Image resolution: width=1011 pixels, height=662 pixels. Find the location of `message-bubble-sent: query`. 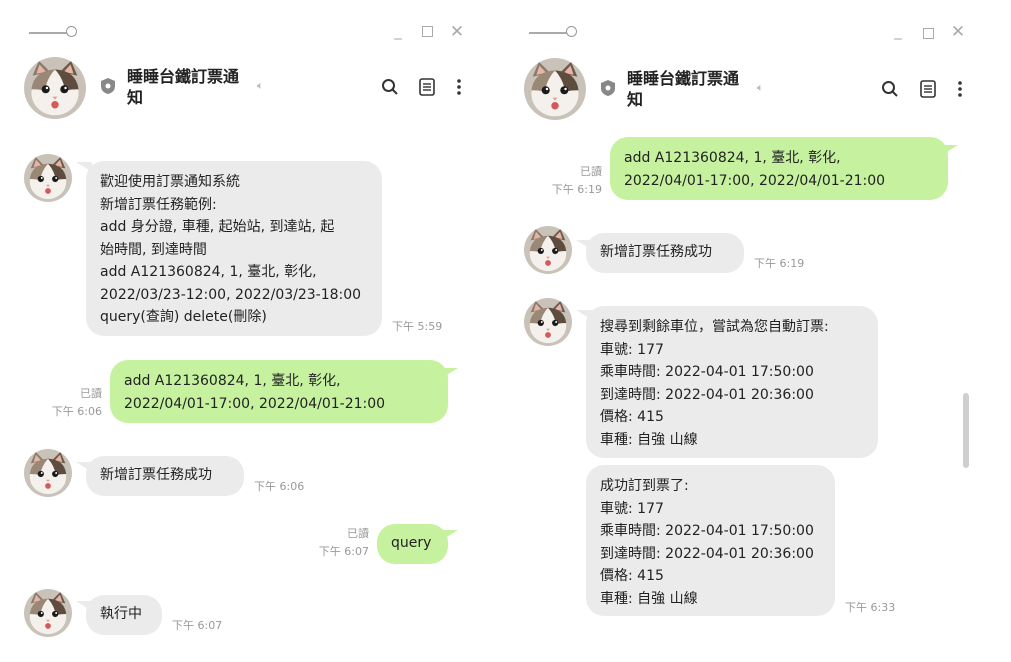

message-bubble-sent: query is located at coordinates (412, 544).